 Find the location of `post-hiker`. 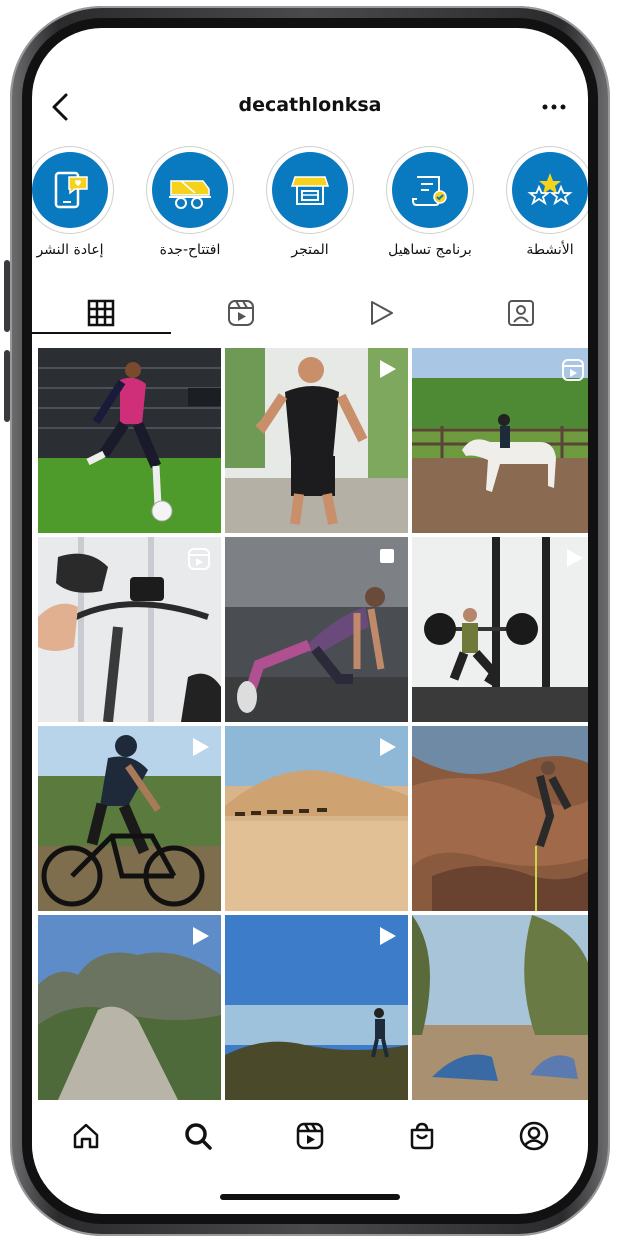

post-hiker is located at coordinates (316, 1007).